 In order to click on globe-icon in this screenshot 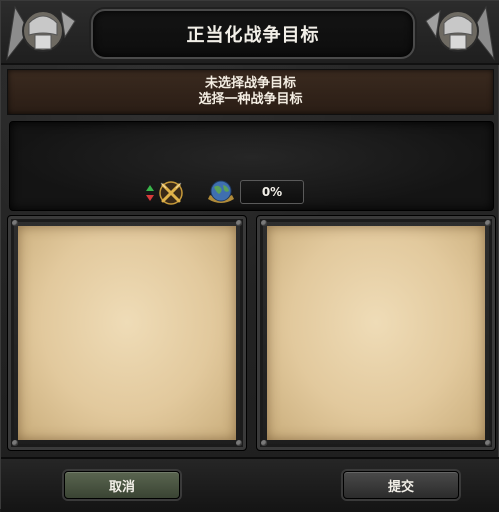, I will do `click(221, 191)`.